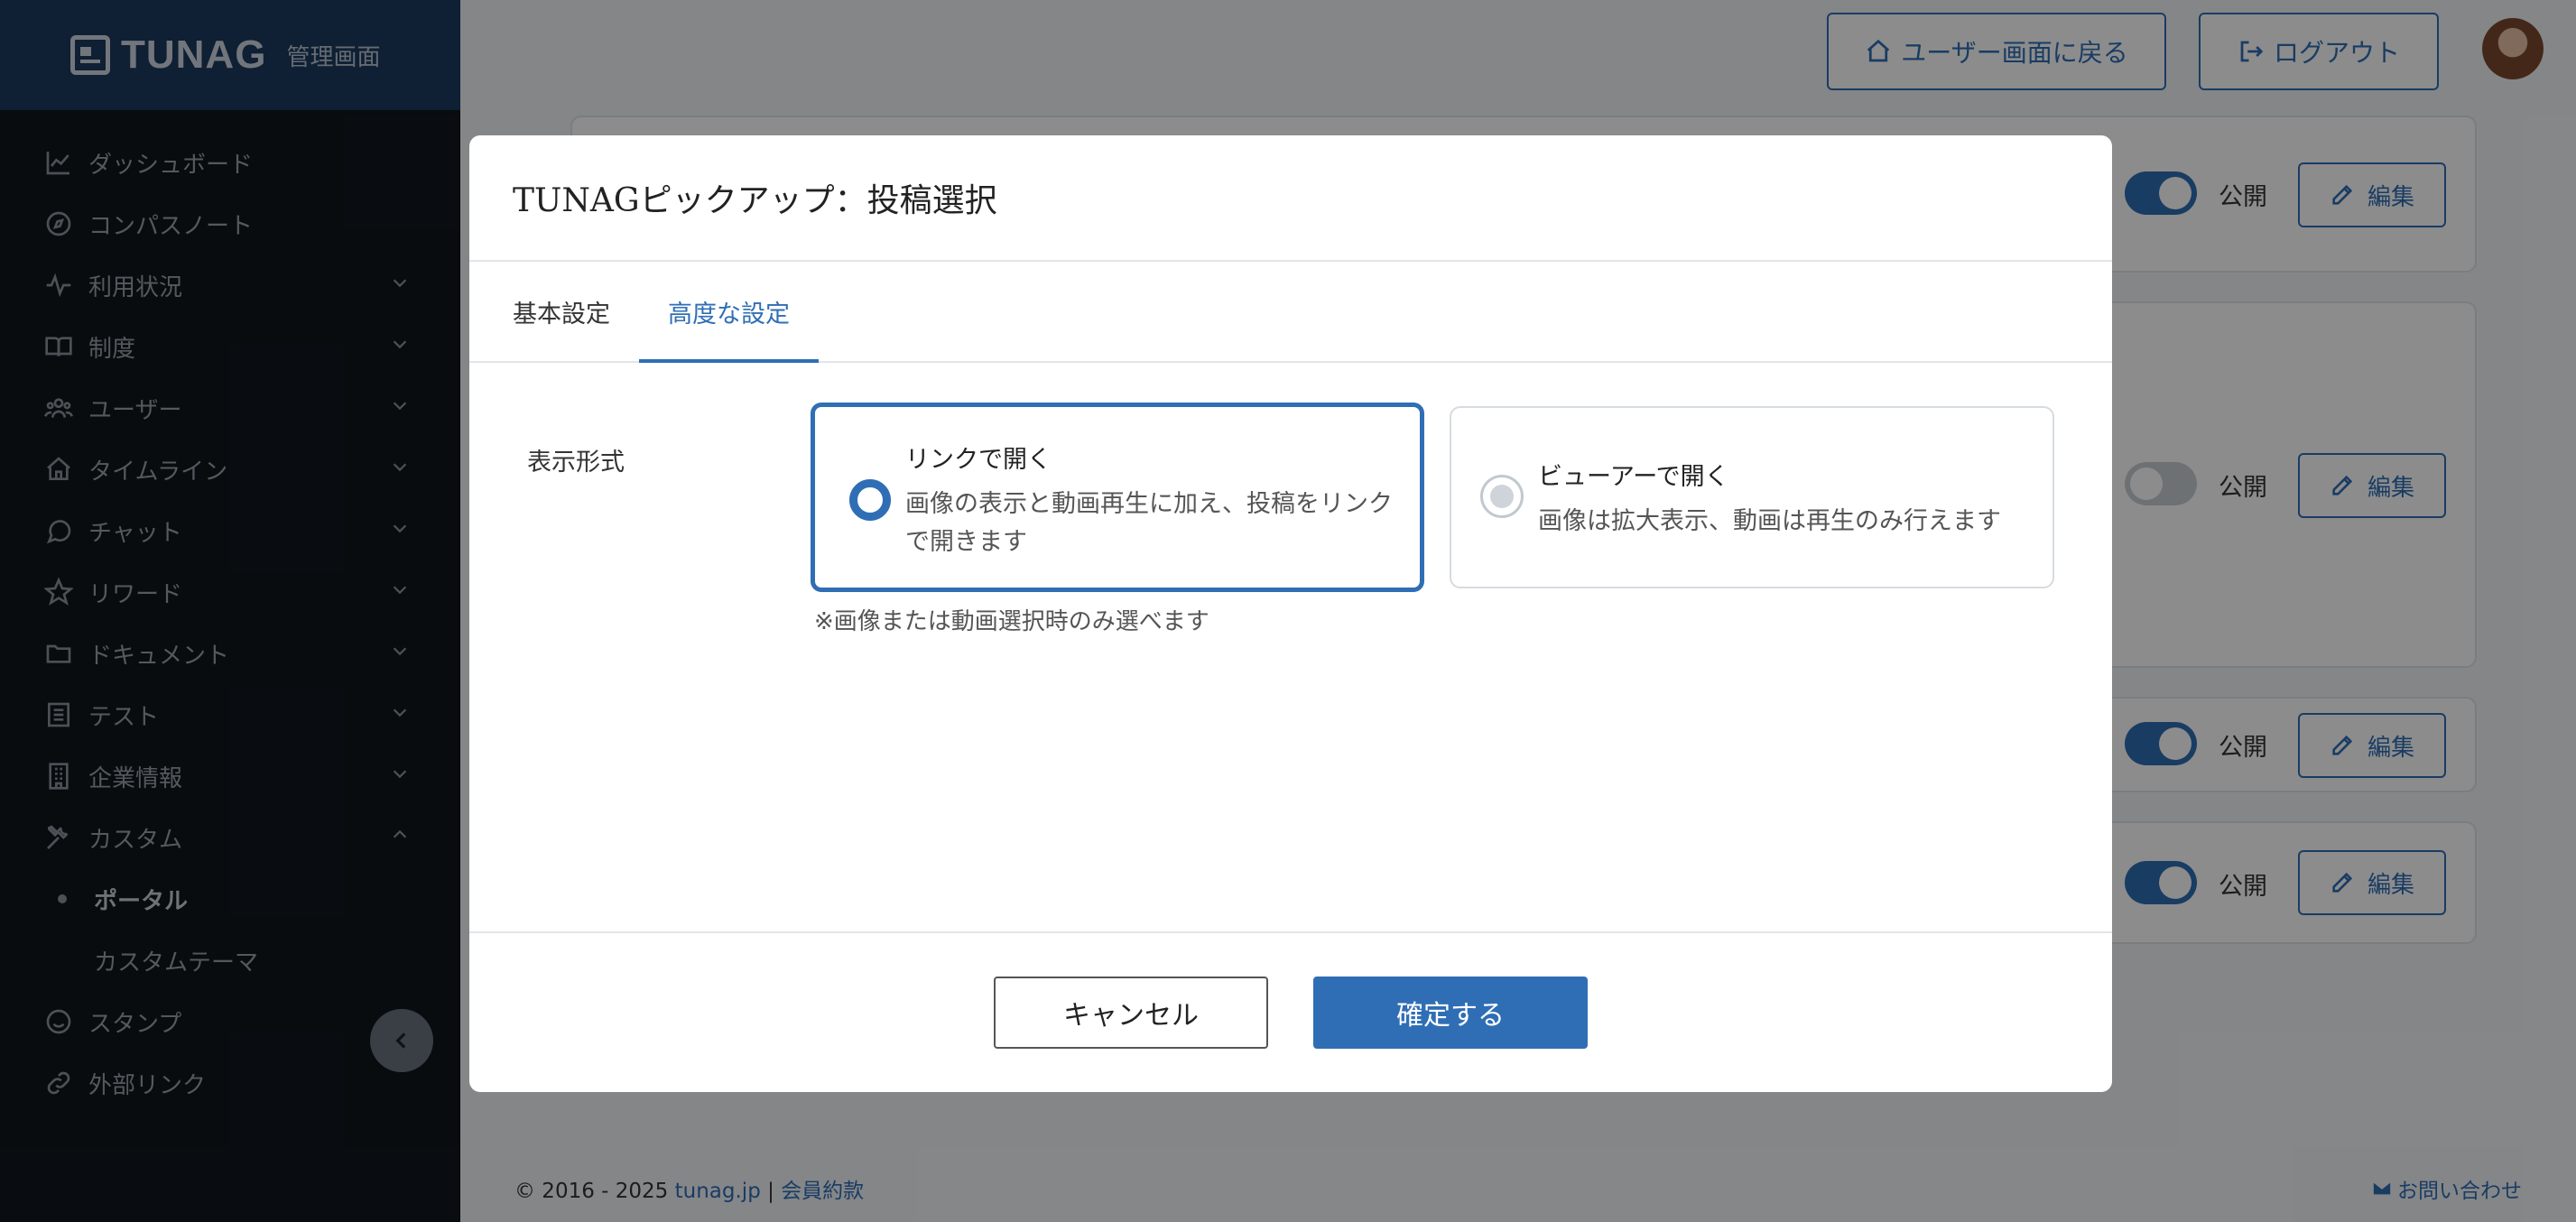 The height and width of the screenshot is (1222, 2576). Describe the element at coordinates (1290, 198) in the screenshot. I see `modal-title: TUNAGピックアップ：投稿選択` at that location.